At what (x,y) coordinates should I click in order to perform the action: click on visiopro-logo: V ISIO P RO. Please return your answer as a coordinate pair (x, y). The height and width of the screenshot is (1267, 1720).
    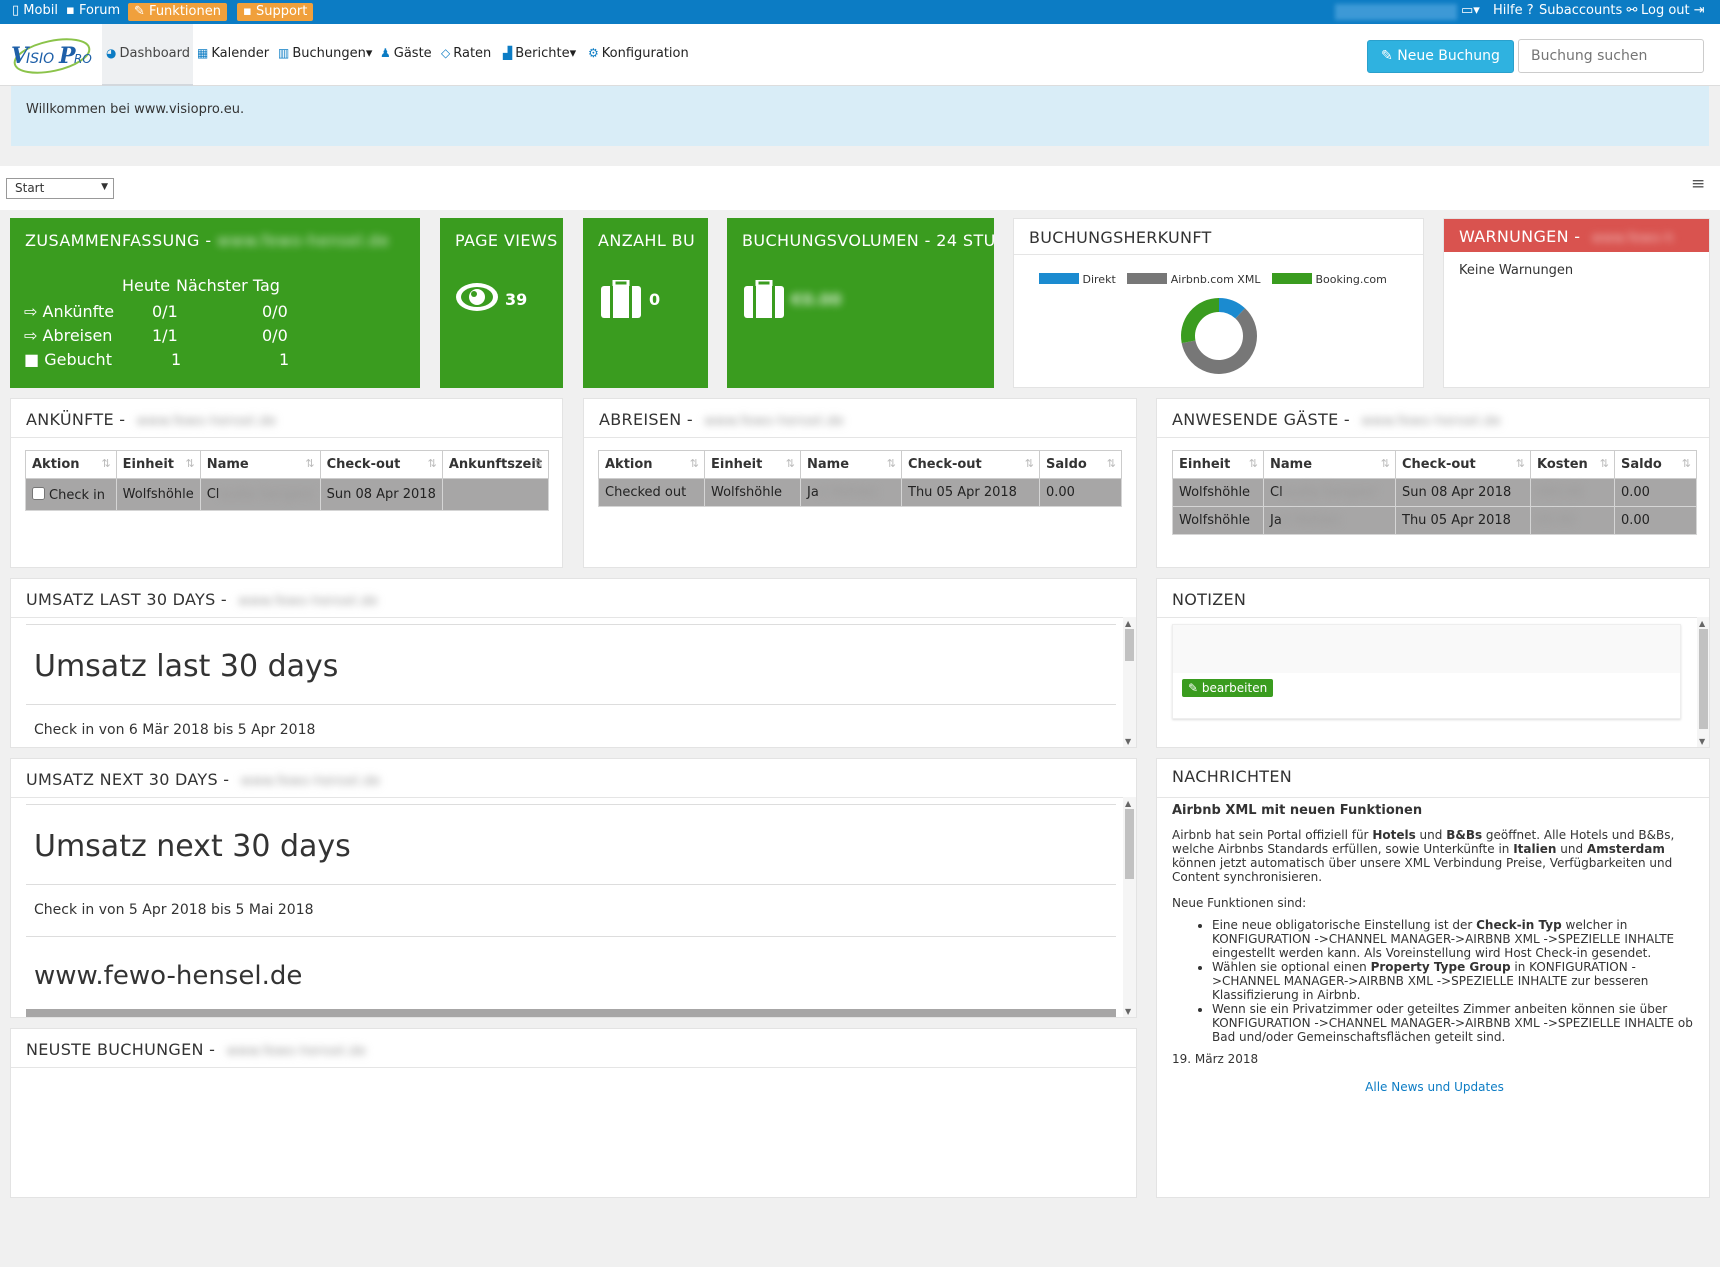
    Looking at the image, I should click on (52, 55).